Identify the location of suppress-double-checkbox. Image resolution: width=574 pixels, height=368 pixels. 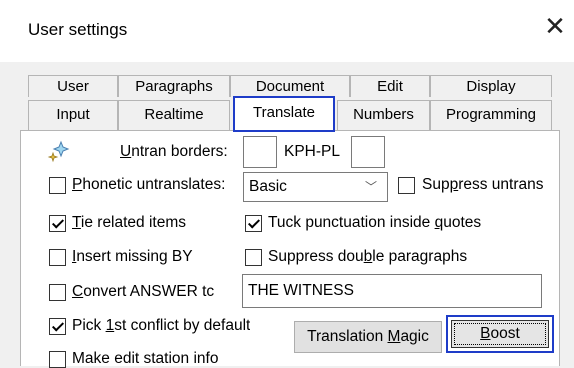
(253, 257).